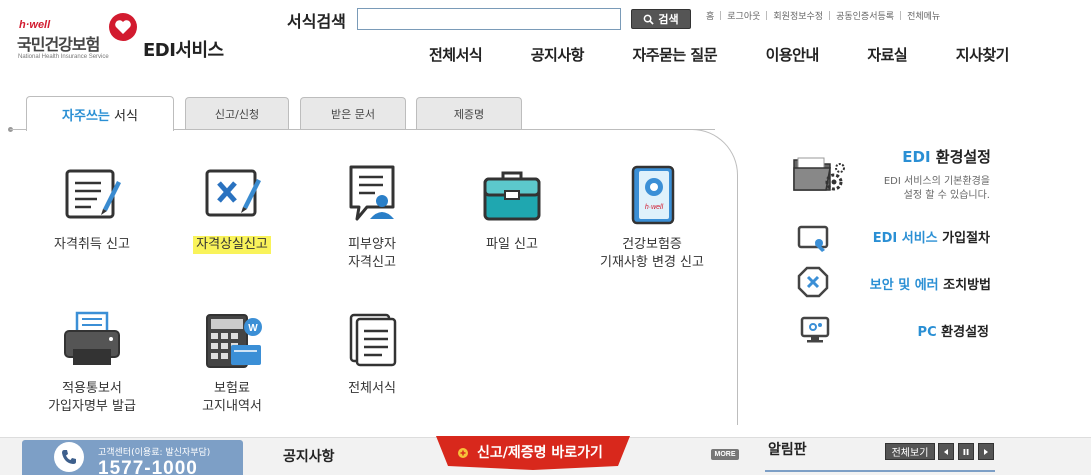  Describe the element at coordinates (887, 54) in the screenshot. I see `nav-resources: 자료실` at that location.